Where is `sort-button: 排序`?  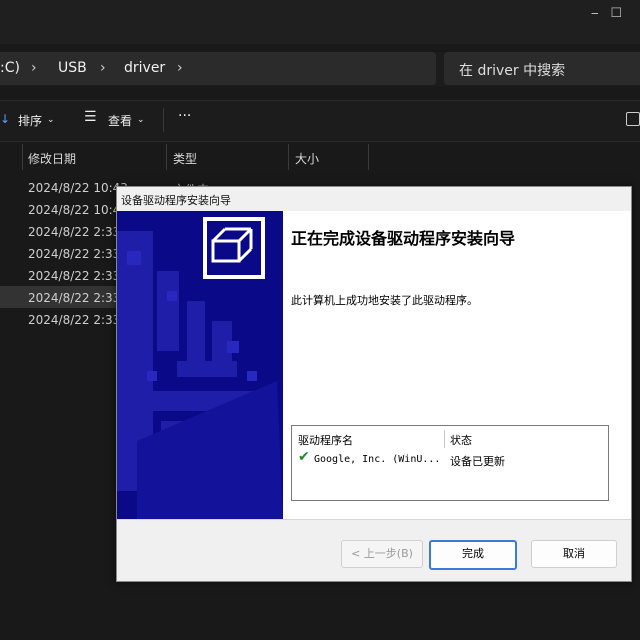 sort-button: 排序 is located at coordinates (30, 120).